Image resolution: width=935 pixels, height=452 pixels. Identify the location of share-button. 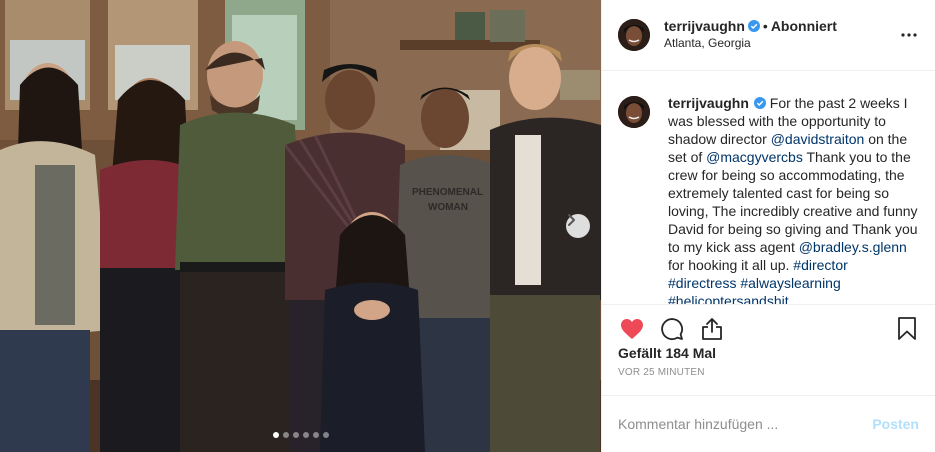
(712, 329).